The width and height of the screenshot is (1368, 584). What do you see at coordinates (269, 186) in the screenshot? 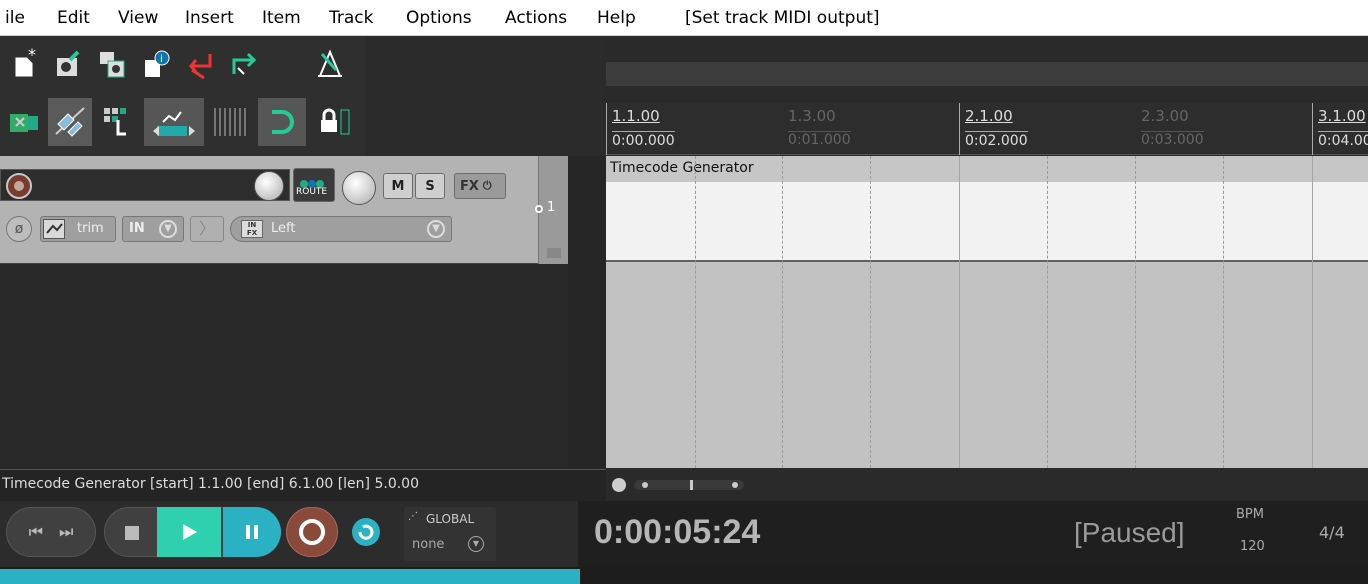
I see `volume-knob` at bounding box center [269, 186].